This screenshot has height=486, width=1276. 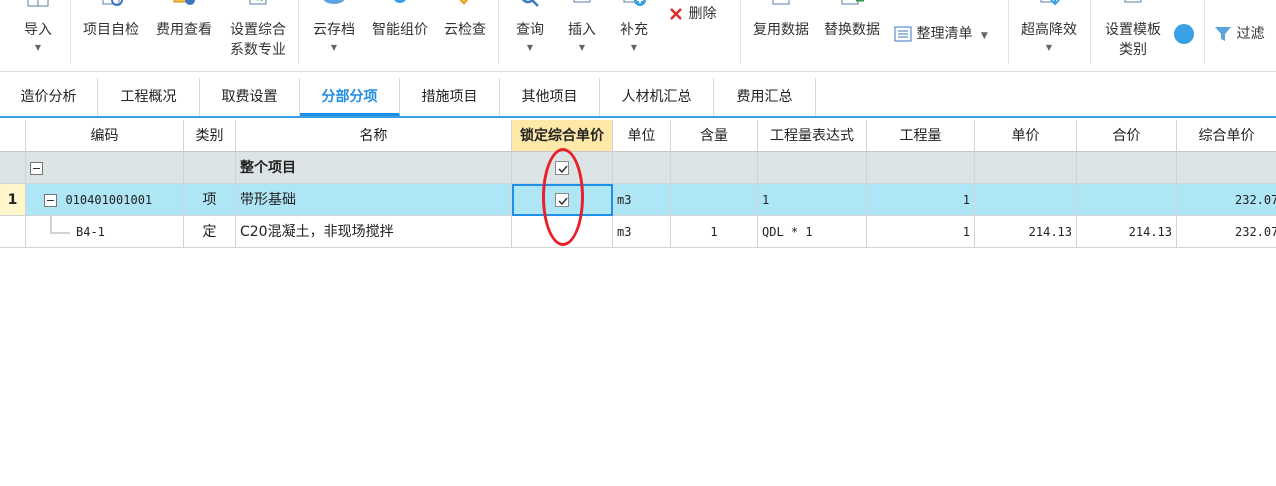 I want to click on code-cell, so click(x=105, y=168).